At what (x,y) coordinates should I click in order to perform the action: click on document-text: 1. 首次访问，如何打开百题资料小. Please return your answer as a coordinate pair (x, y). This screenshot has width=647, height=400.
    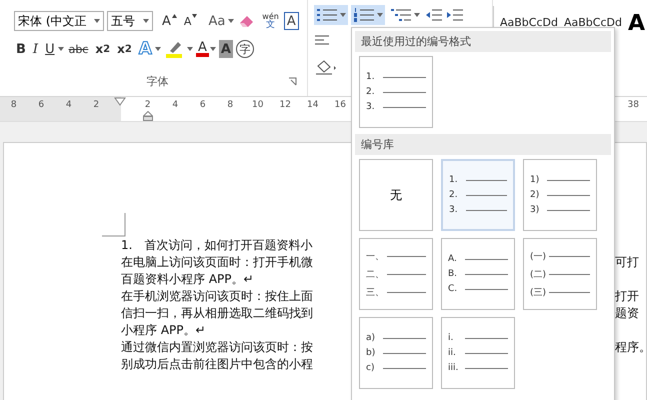
    Looking at the image, I should click on (217, 245).